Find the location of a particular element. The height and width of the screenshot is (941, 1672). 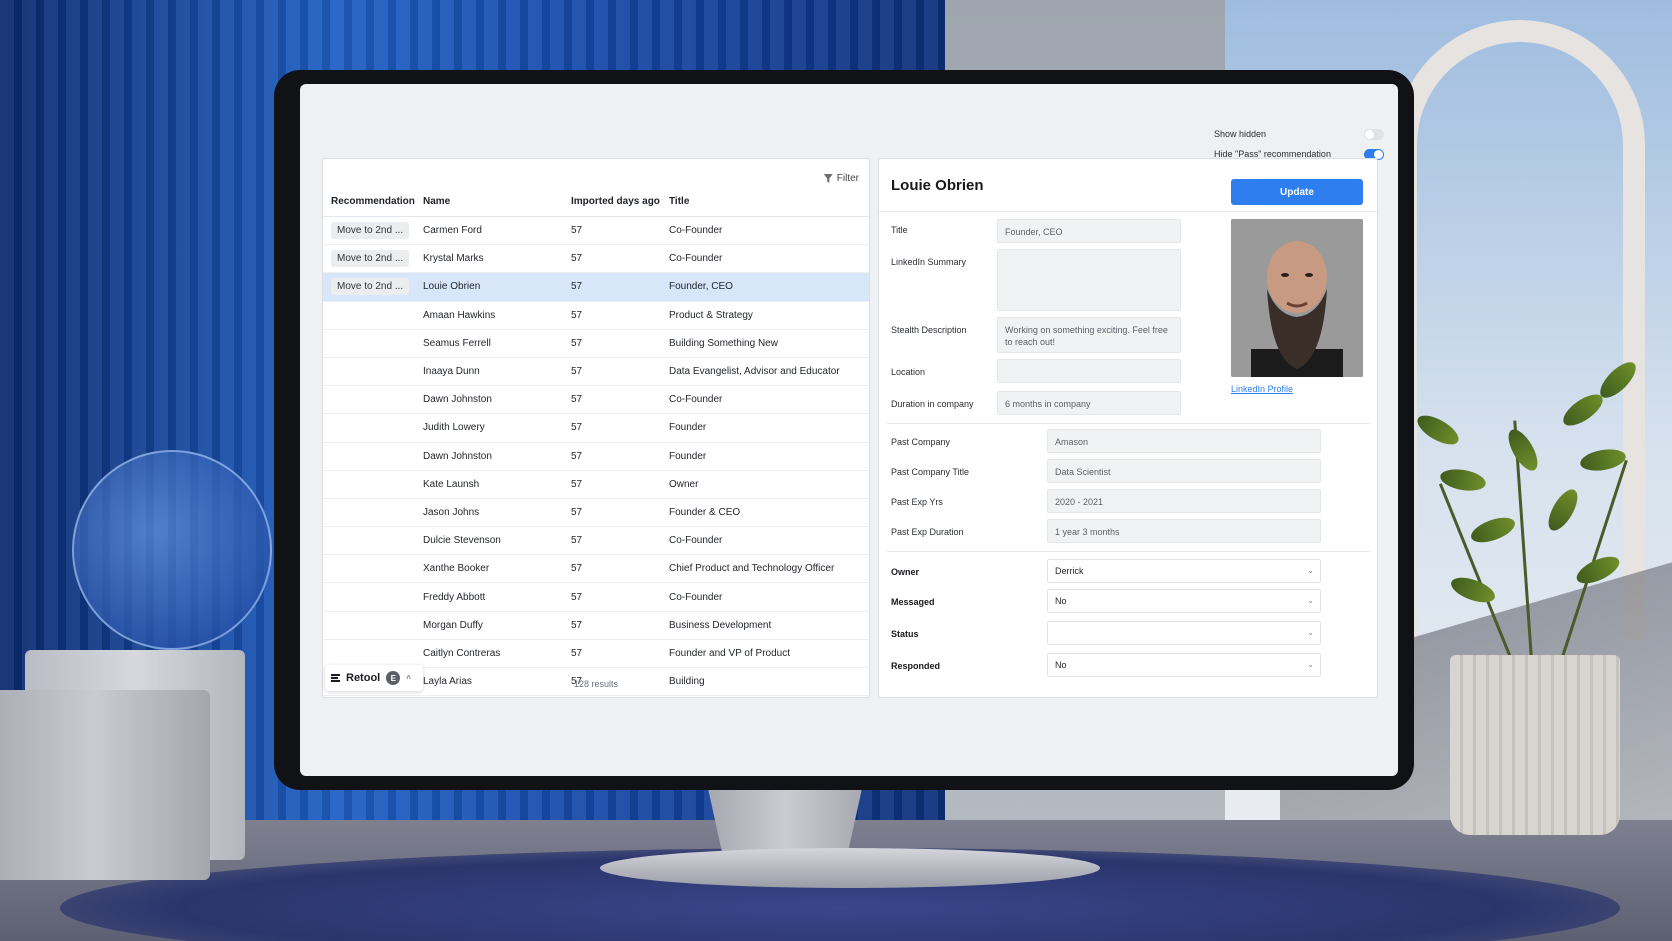

header-name: Name is located at coordinates (493, 201).